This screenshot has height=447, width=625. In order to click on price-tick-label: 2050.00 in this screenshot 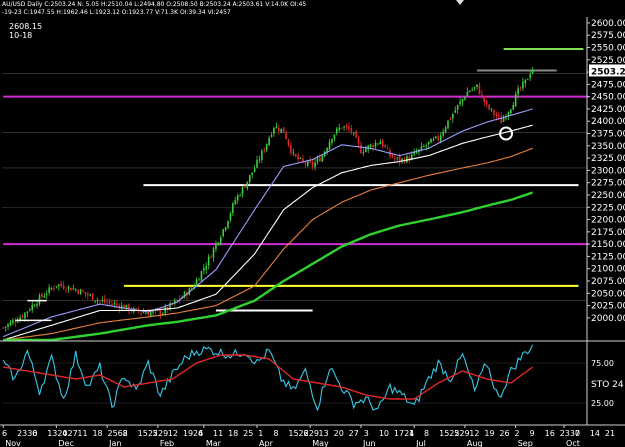, I will do `click(608, 294)`.